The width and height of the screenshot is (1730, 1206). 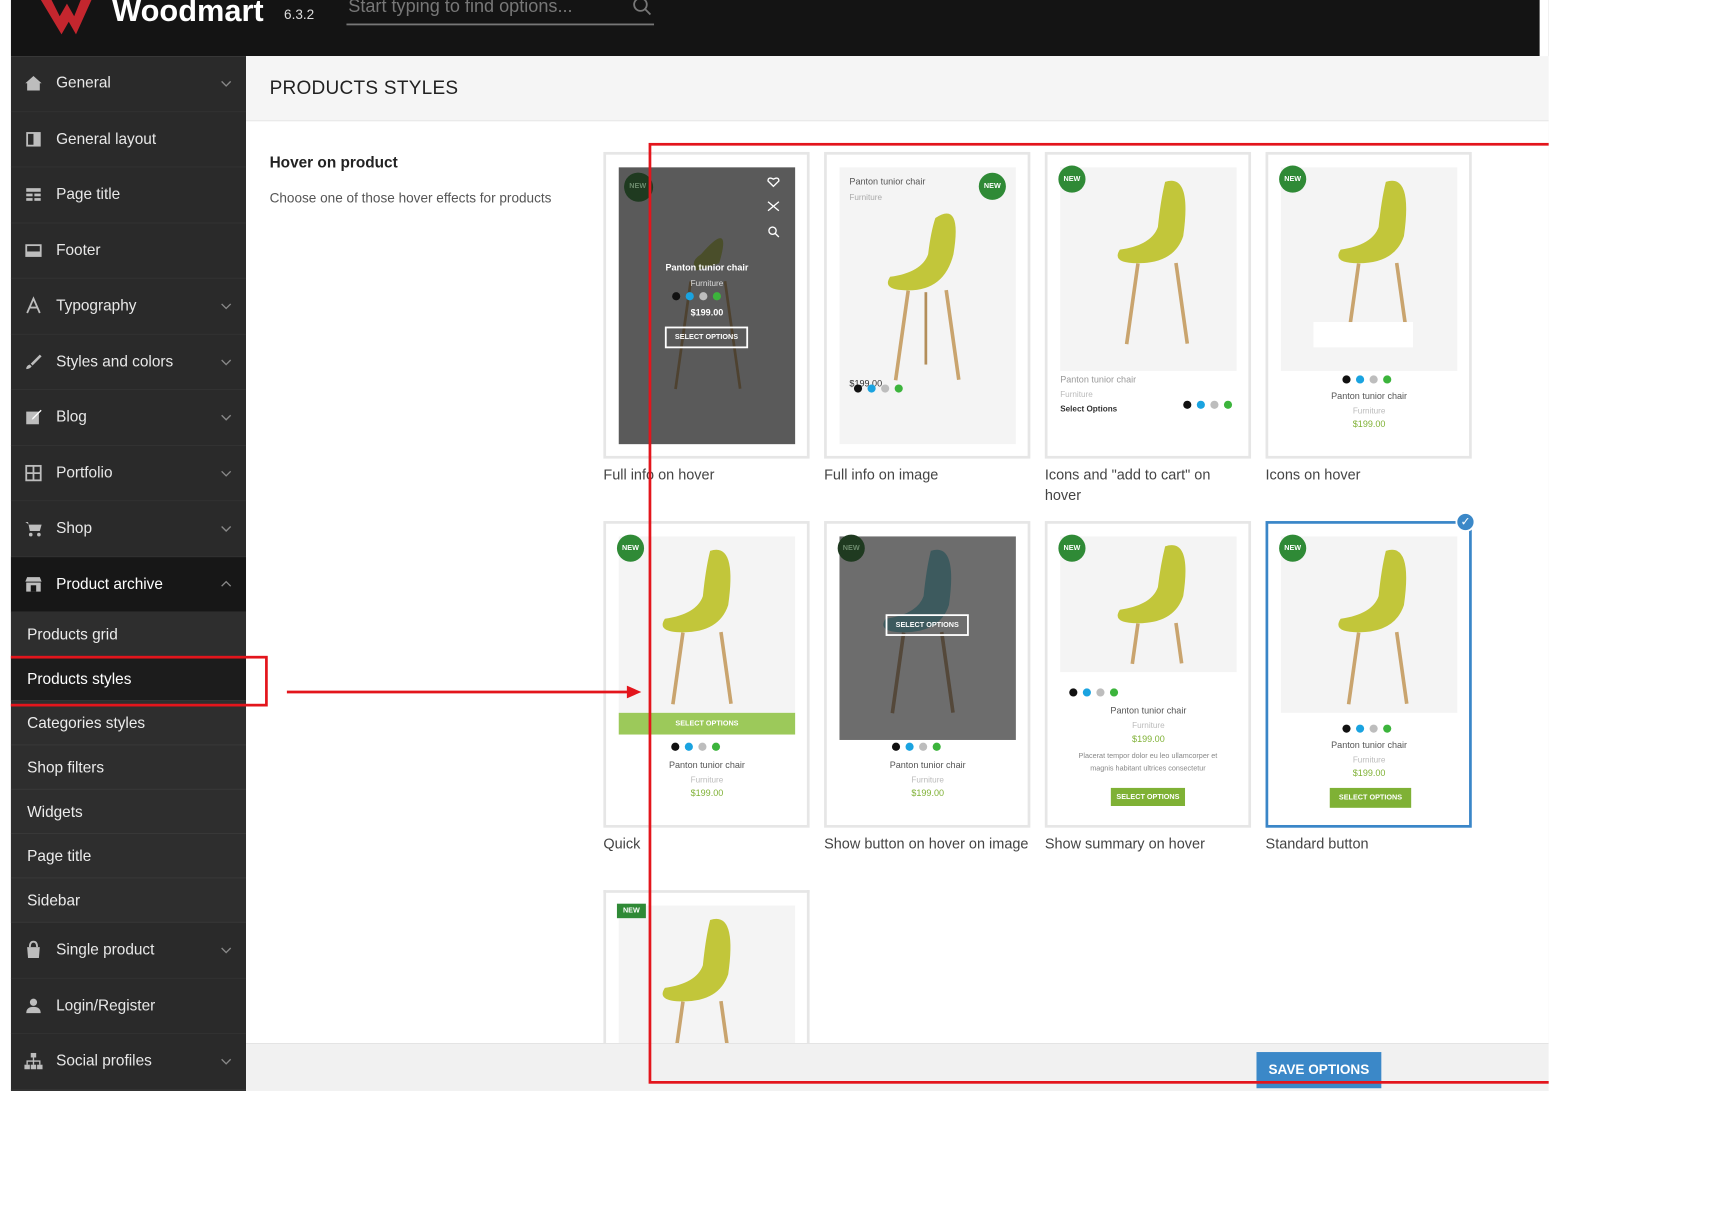 What do you see at coordinates (105, 950) in the screenshot?
I see `sidebar-item-label: Single product` at bounding box center [105, 950].